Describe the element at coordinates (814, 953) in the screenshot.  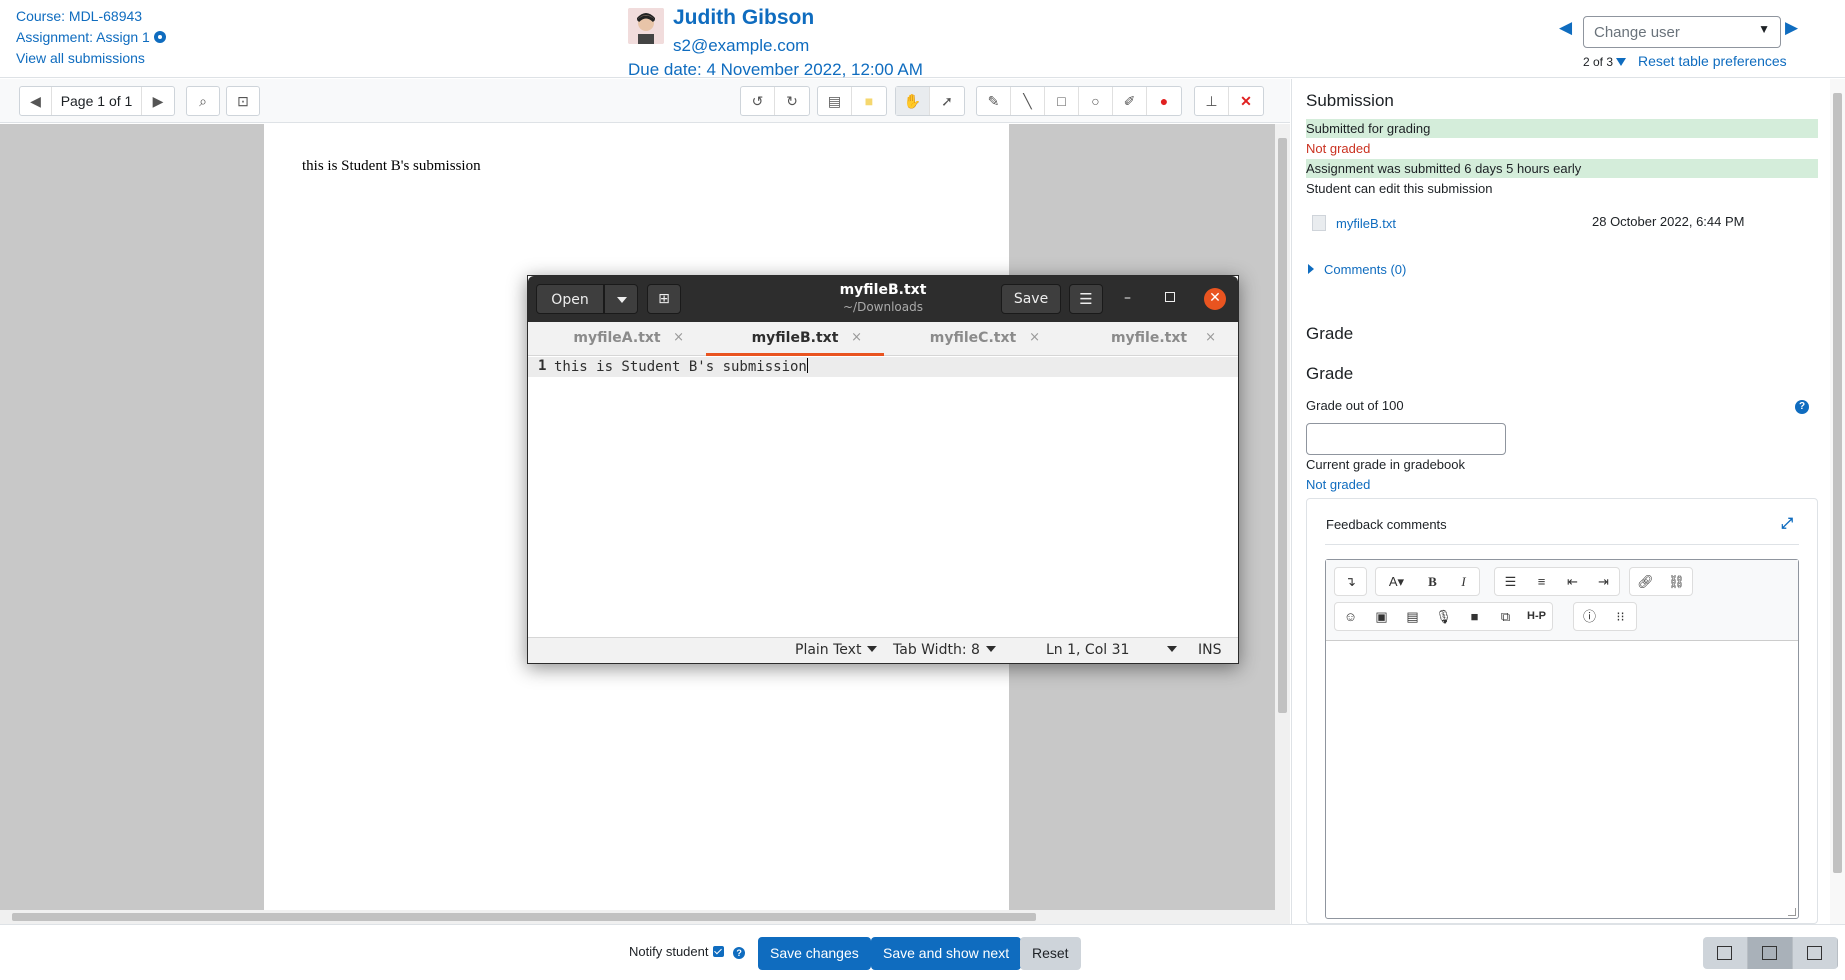
I see `save-changes-button: Save changes` at that location.